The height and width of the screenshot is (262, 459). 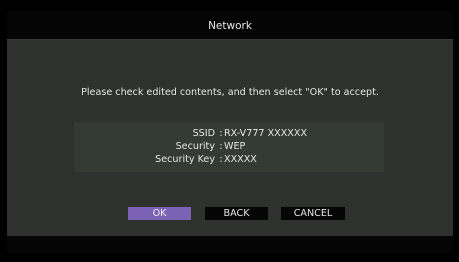 What do you see at coordinates (159, 213) in the screenshot?
I see `ok-button: OK` at bounding box center [159, 213].